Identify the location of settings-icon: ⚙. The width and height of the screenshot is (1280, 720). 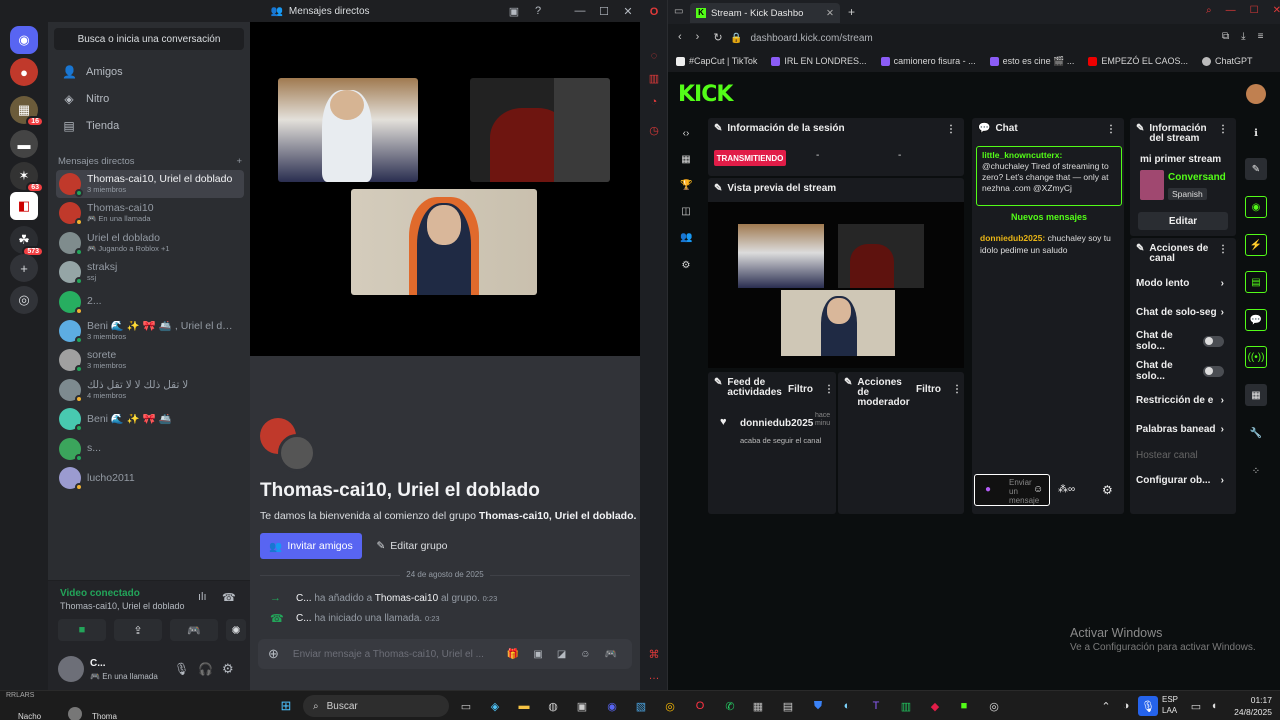
(686, 266).